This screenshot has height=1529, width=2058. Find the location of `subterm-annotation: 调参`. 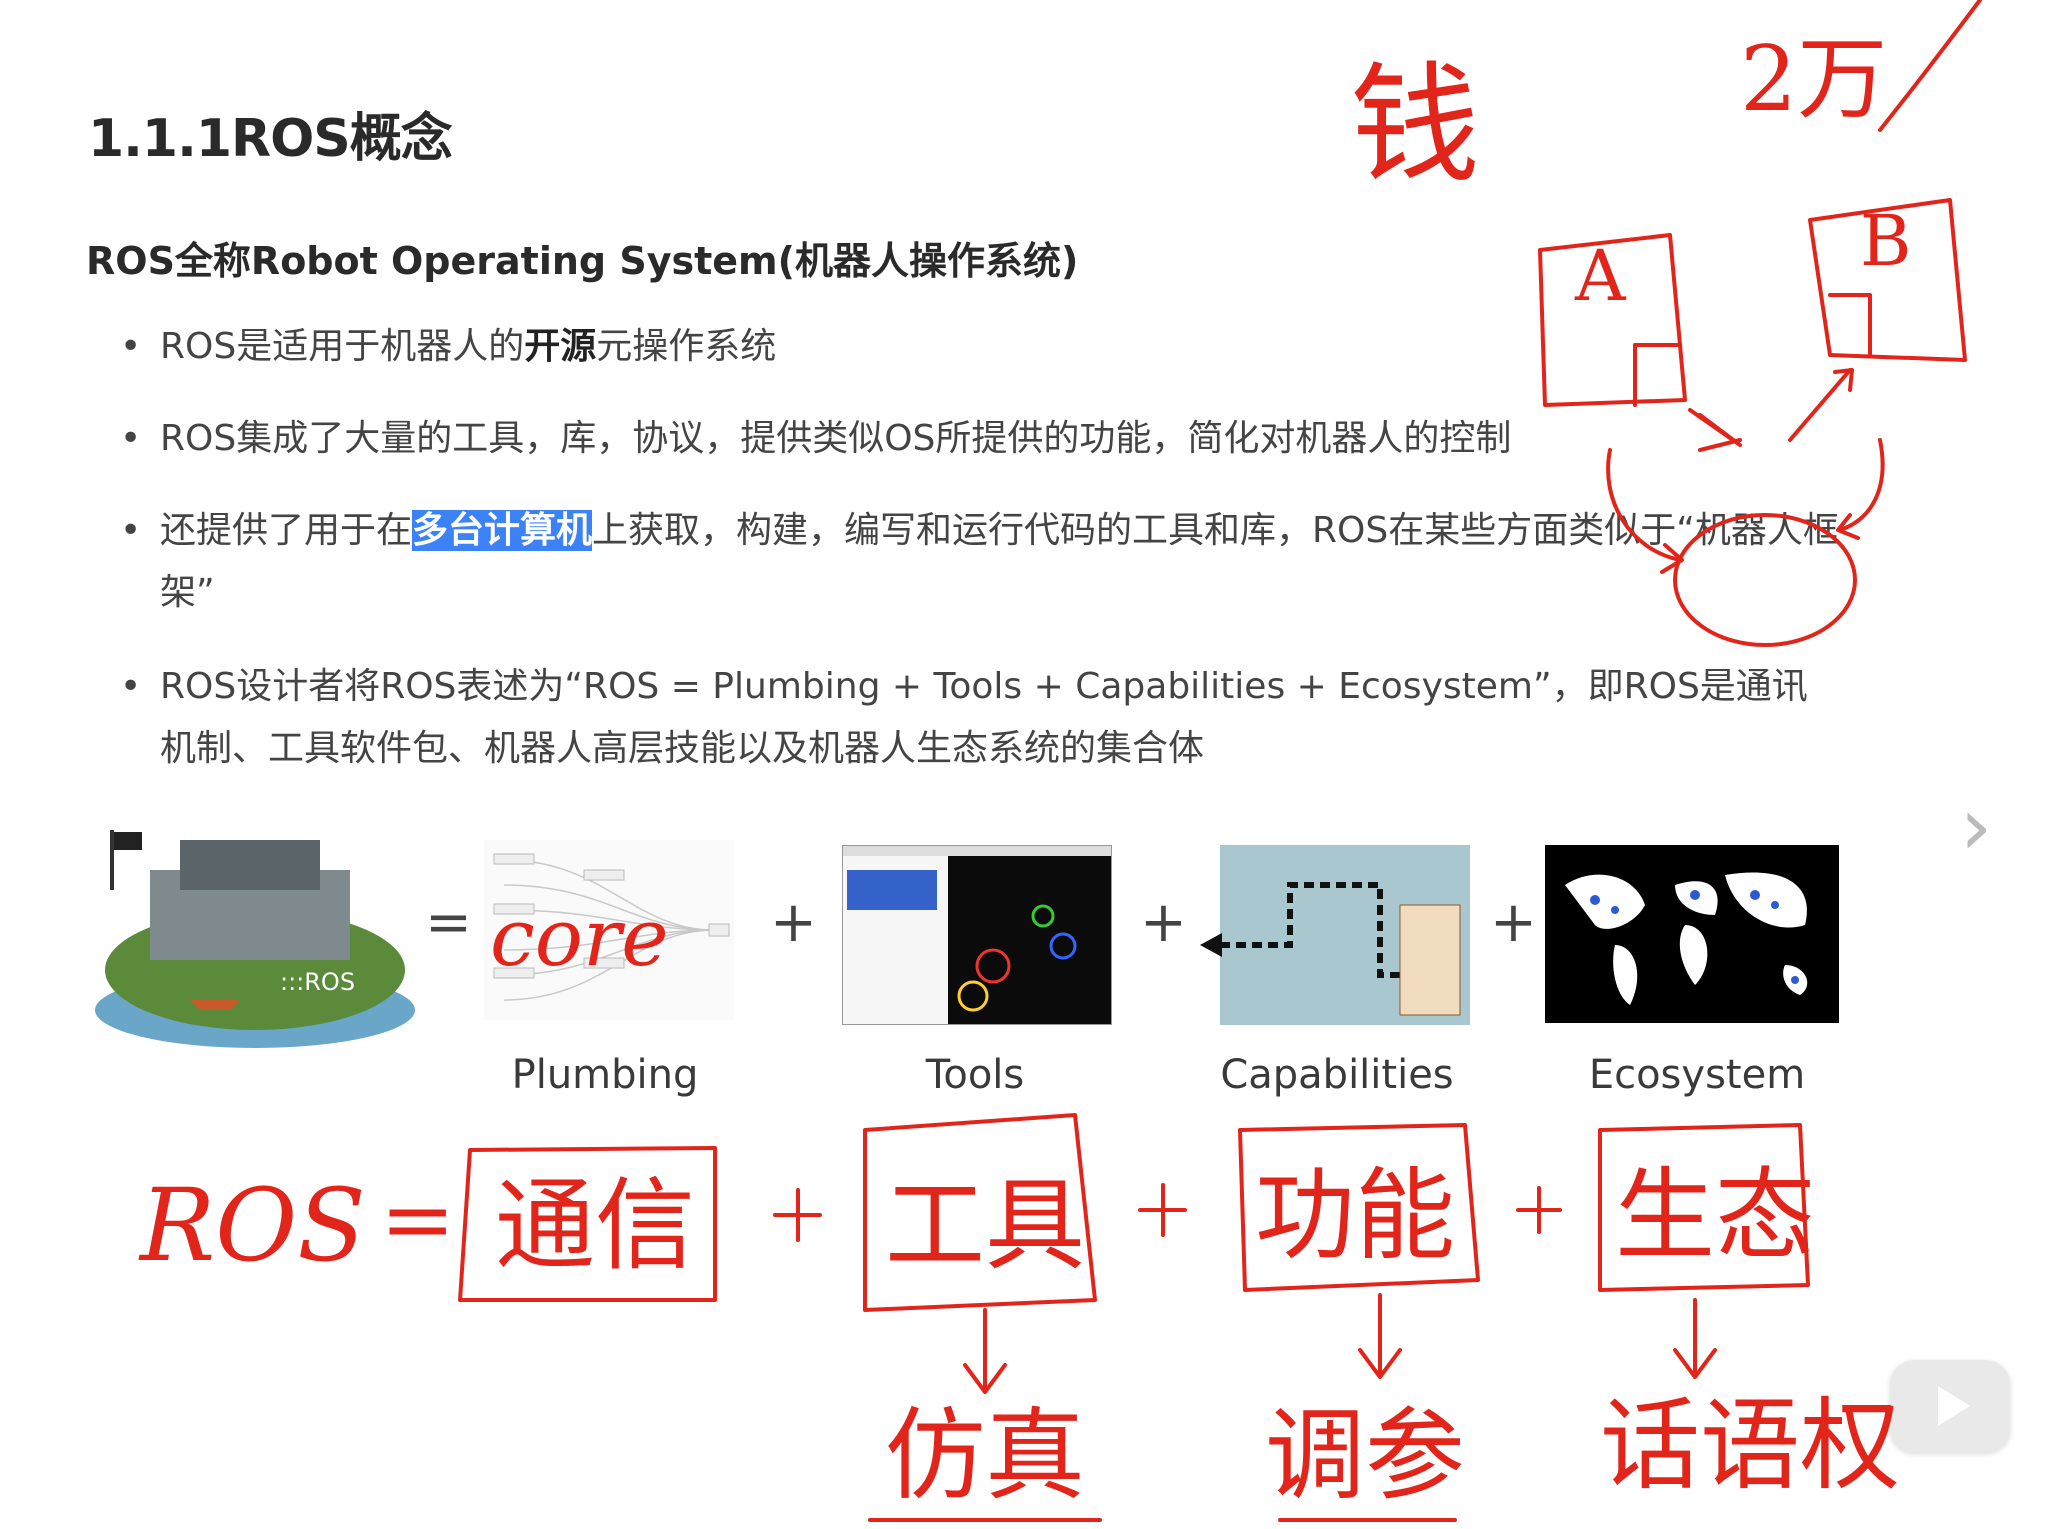

subterm-annotation: 调参 is located at coordinates (1365, 1455).